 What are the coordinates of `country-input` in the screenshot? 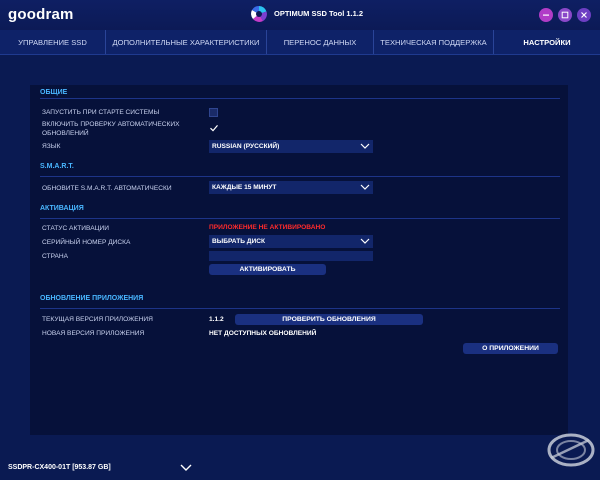 It's located at (291, 256).